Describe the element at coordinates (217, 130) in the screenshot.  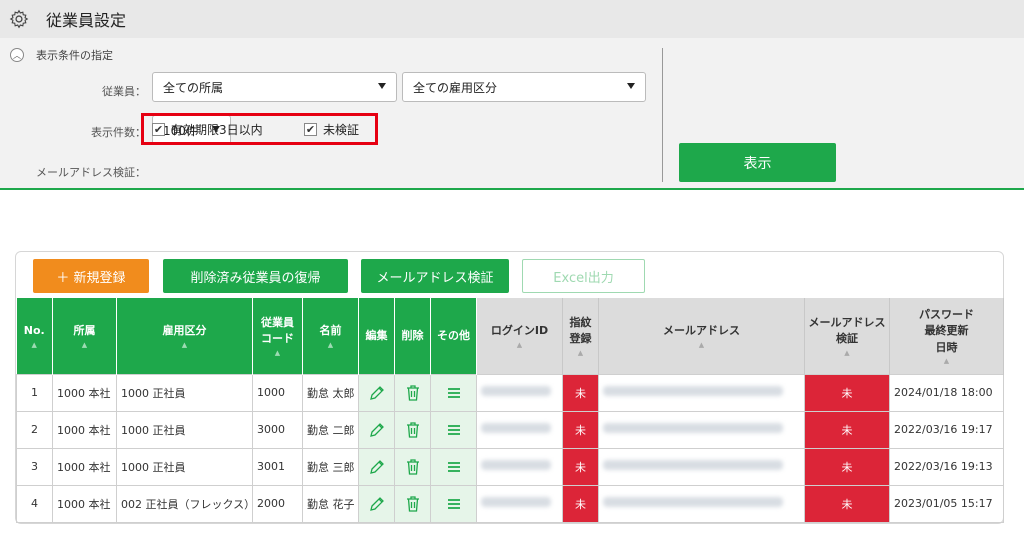
I see `checkbox-expiry-label: 有効期限3日以内` at that location.